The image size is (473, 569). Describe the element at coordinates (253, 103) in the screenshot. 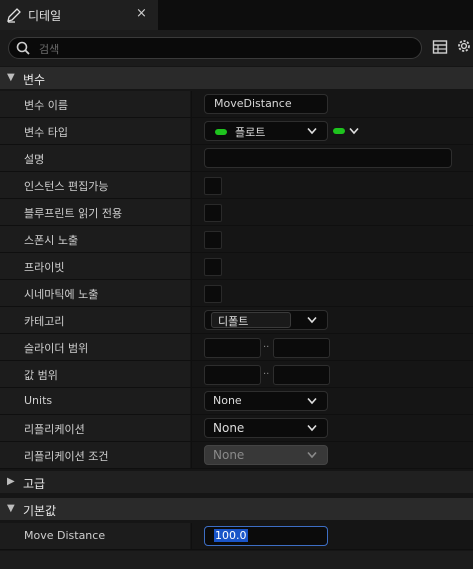

I see `variable-name-value: MoveDistance` at that location.